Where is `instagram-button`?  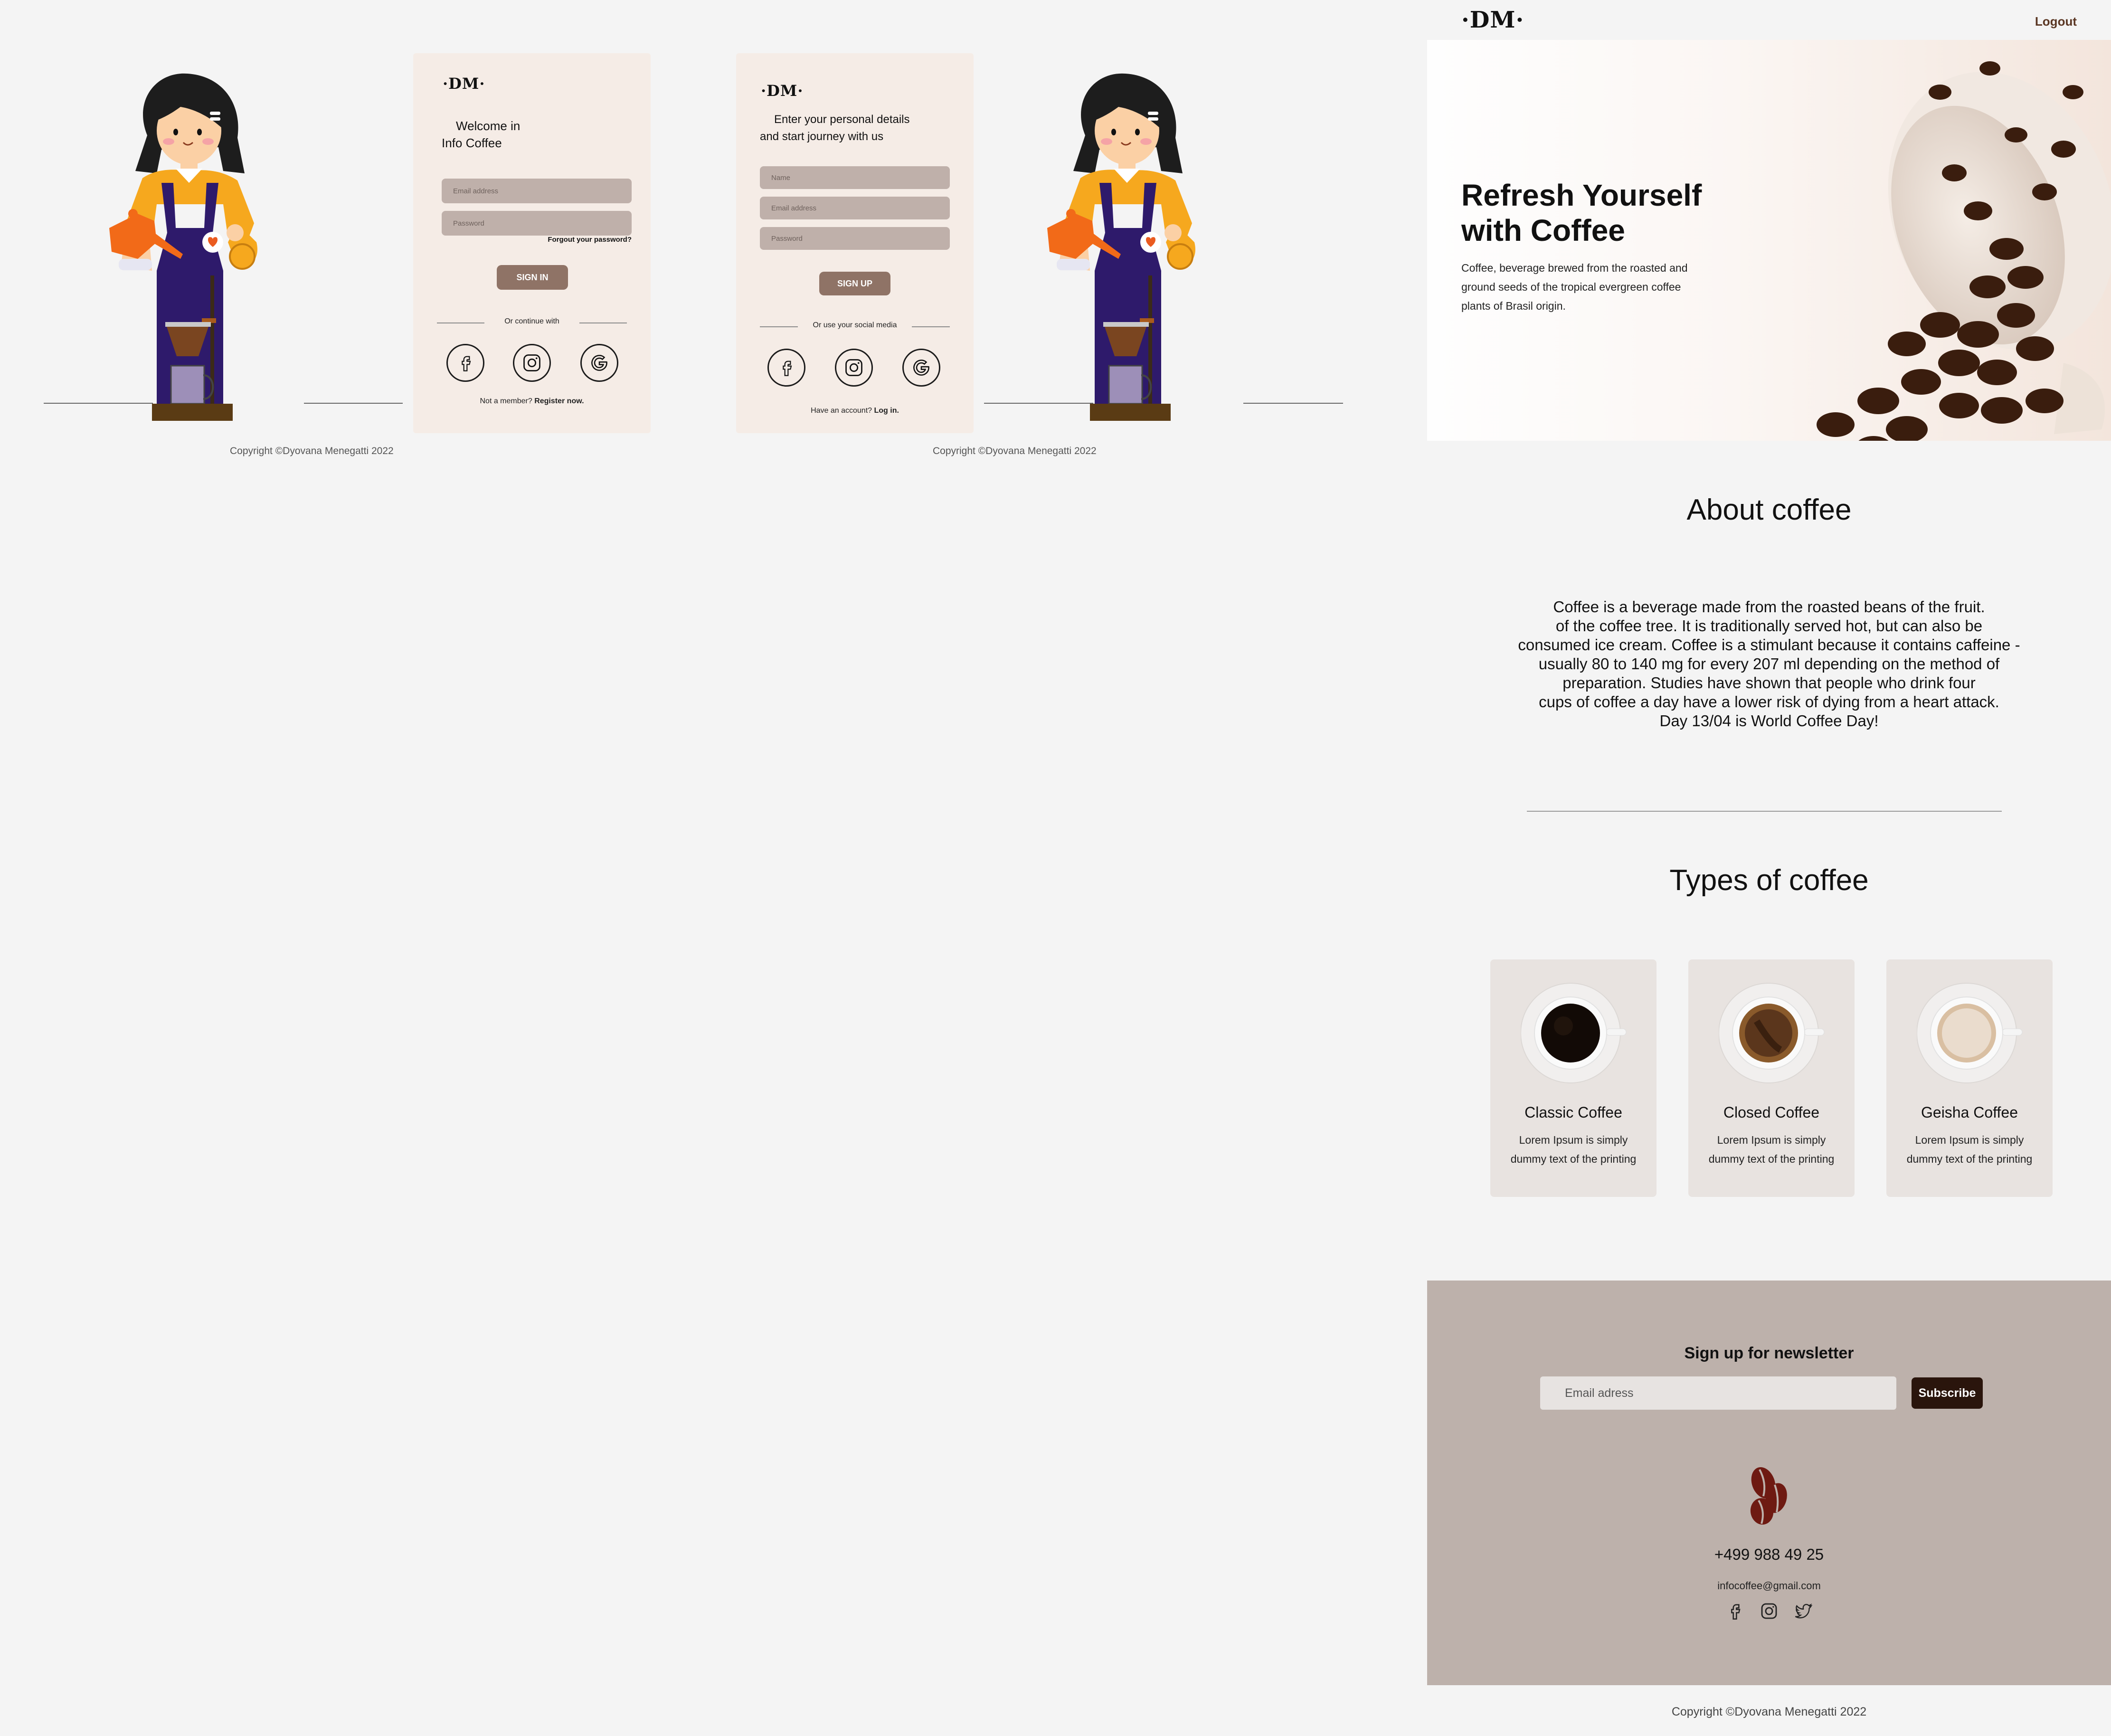 instagram-button is located at coordinates (532, 363).